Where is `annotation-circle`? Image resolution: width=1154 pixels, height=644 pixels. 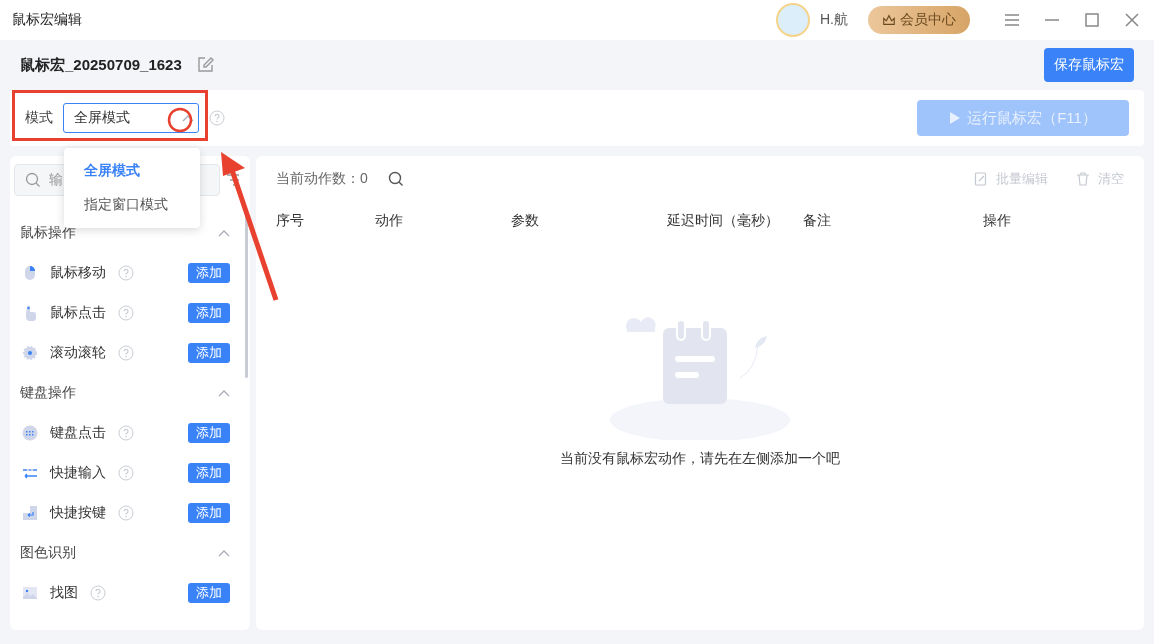 annotation-circle is located at coordinates (180, 120).